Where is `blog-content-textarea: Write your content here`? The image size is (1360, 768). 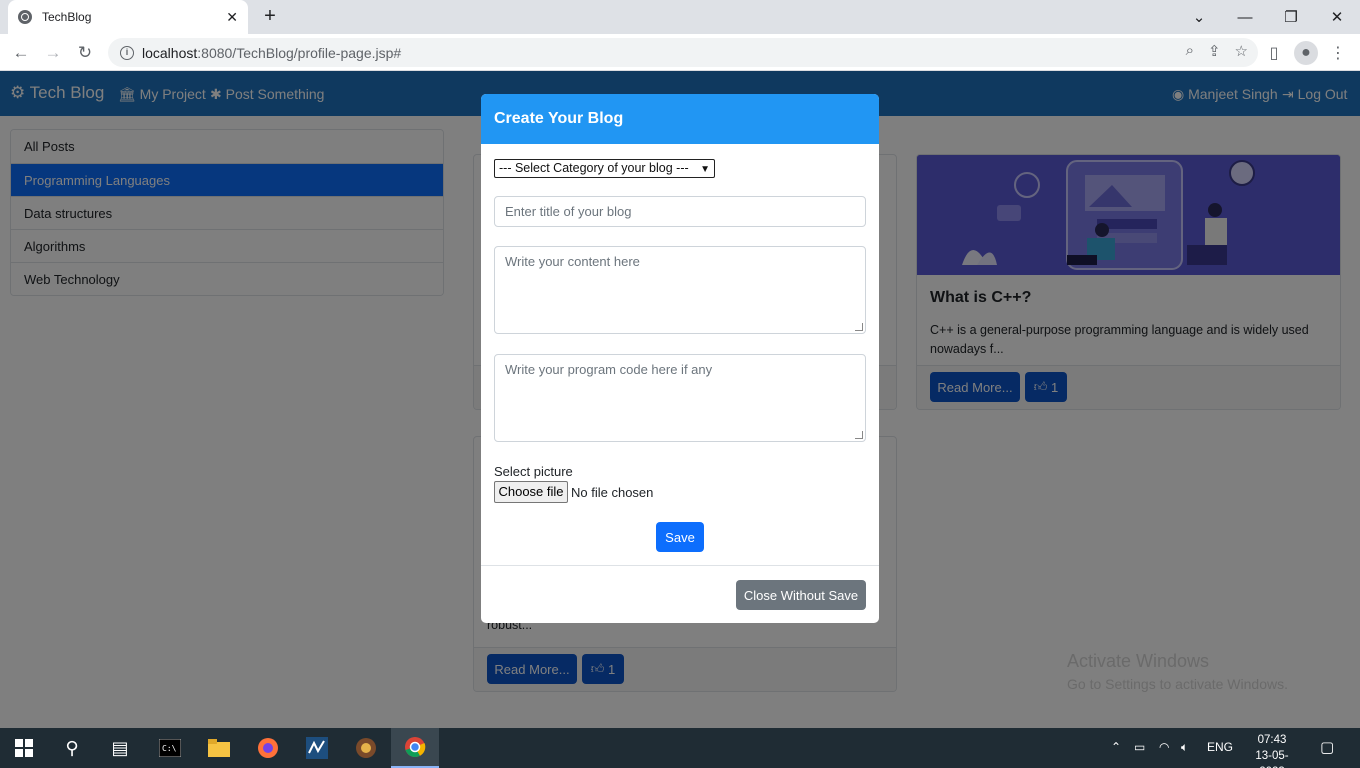 blog-content-textarea: Write your content here is located at coordinates (680, 290).